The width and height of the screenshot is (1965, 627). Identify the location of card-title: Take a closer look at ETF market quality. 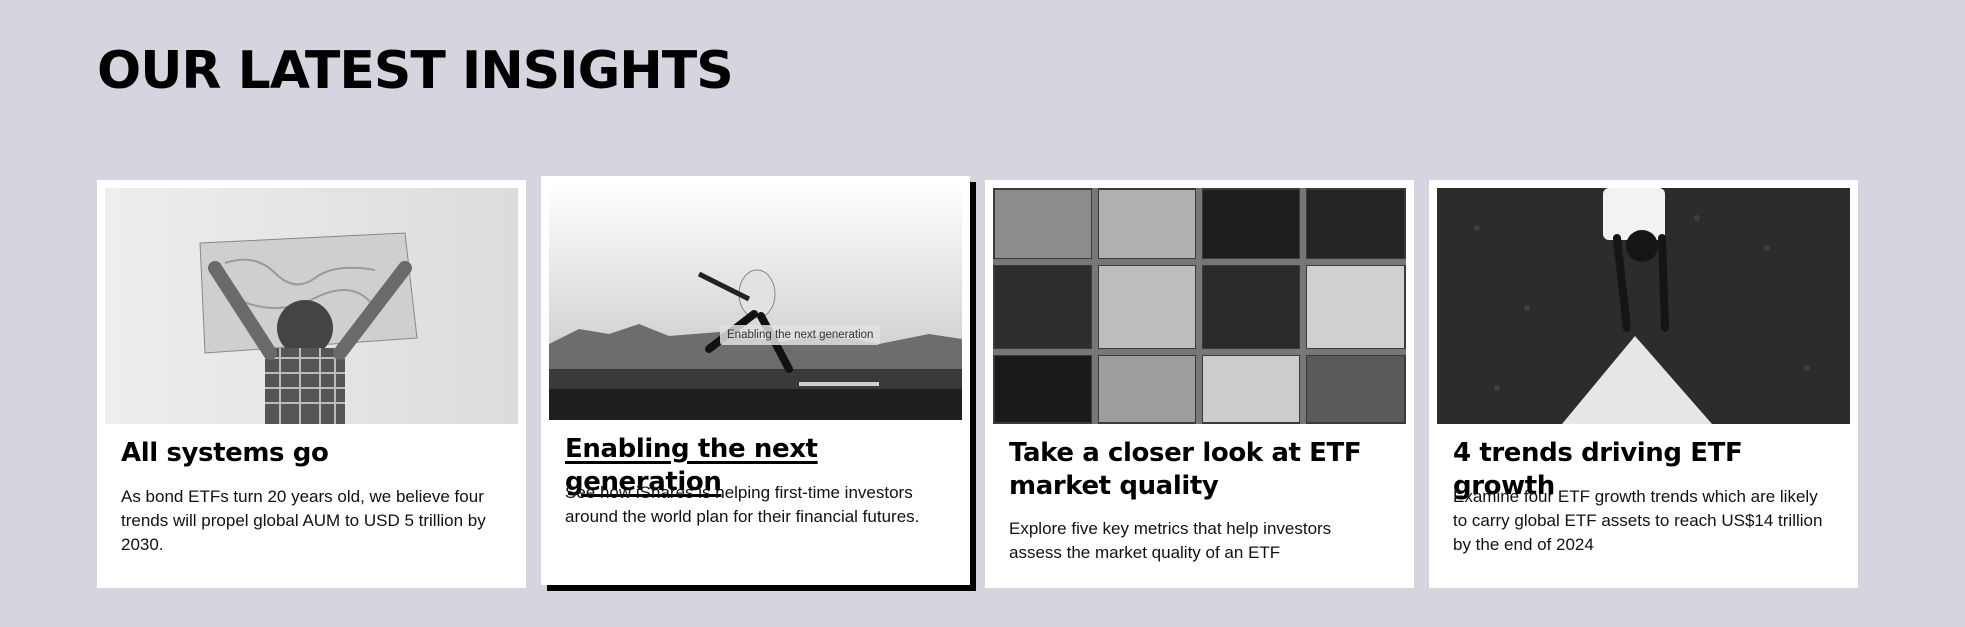
(1200, 470).